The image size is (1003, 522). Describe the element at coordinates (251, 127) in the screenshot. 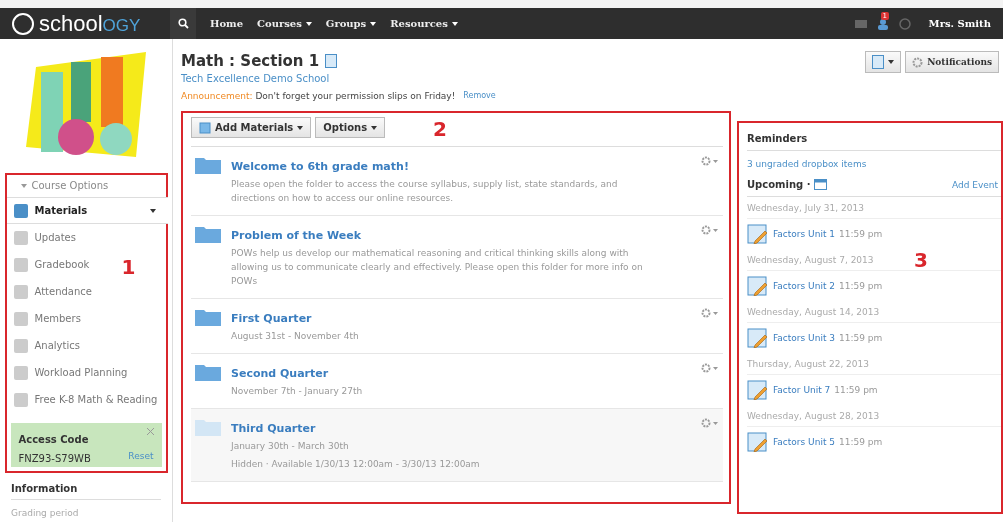

I see `dropdown-button: Add Materials` at that location.